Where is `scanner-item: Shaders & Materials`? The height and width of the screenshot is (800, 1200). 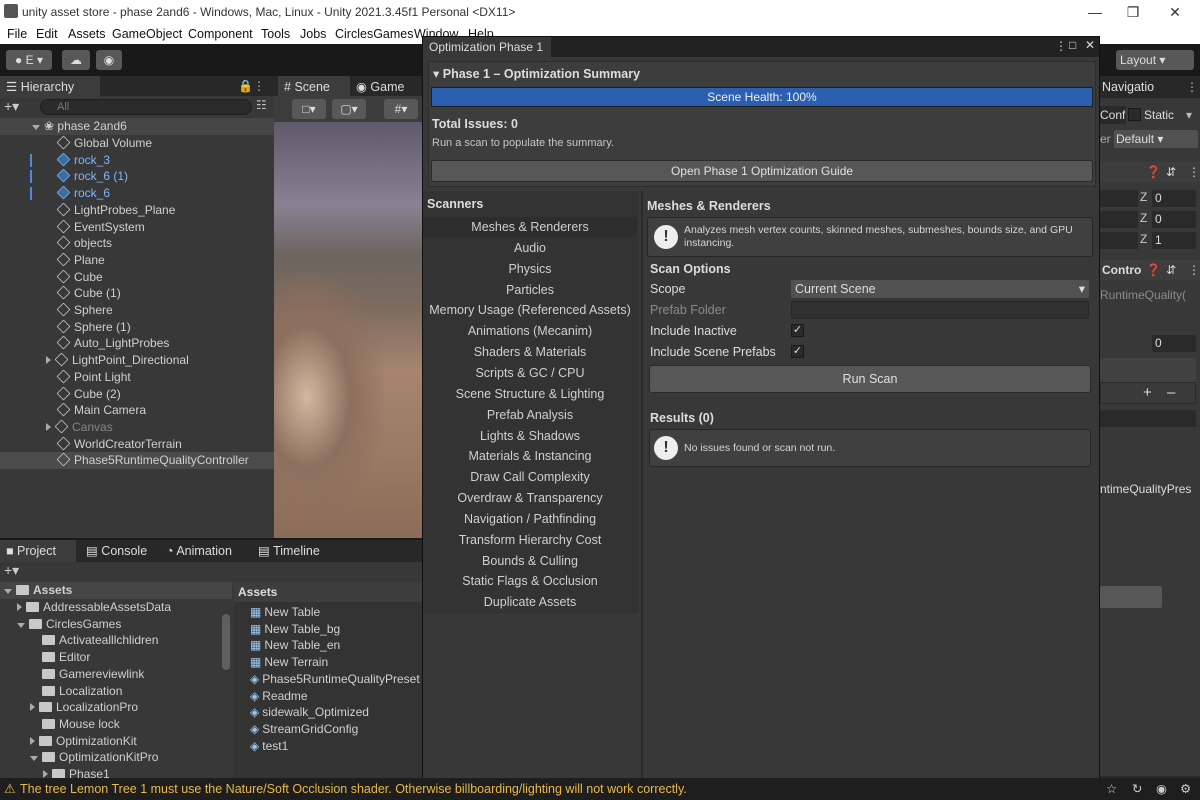 scanner-item: Shaders & Materials is located at coordinates (530, 352).